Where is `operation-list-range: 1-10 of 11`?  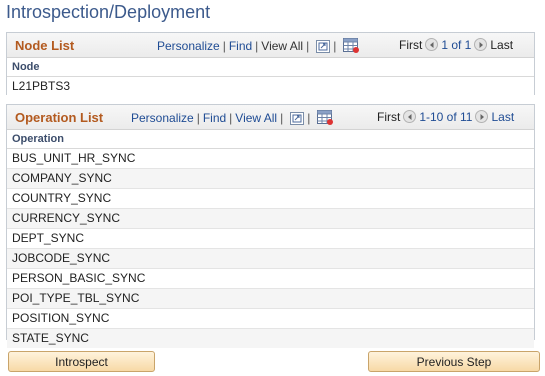 operation-list-range: 1-10 of 11 is located at coordinates (446, 117).